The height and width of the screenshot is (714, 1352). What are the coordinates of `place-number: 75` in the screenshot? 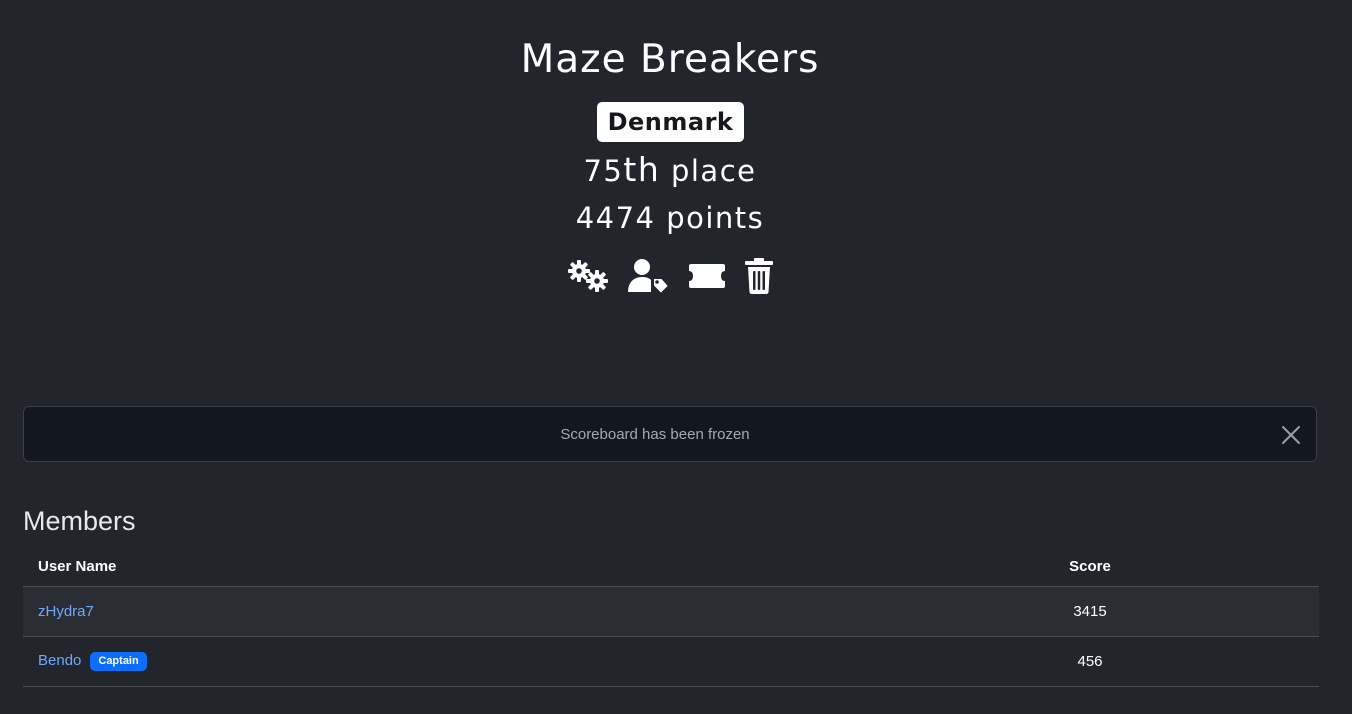 It's located at (603, 171).